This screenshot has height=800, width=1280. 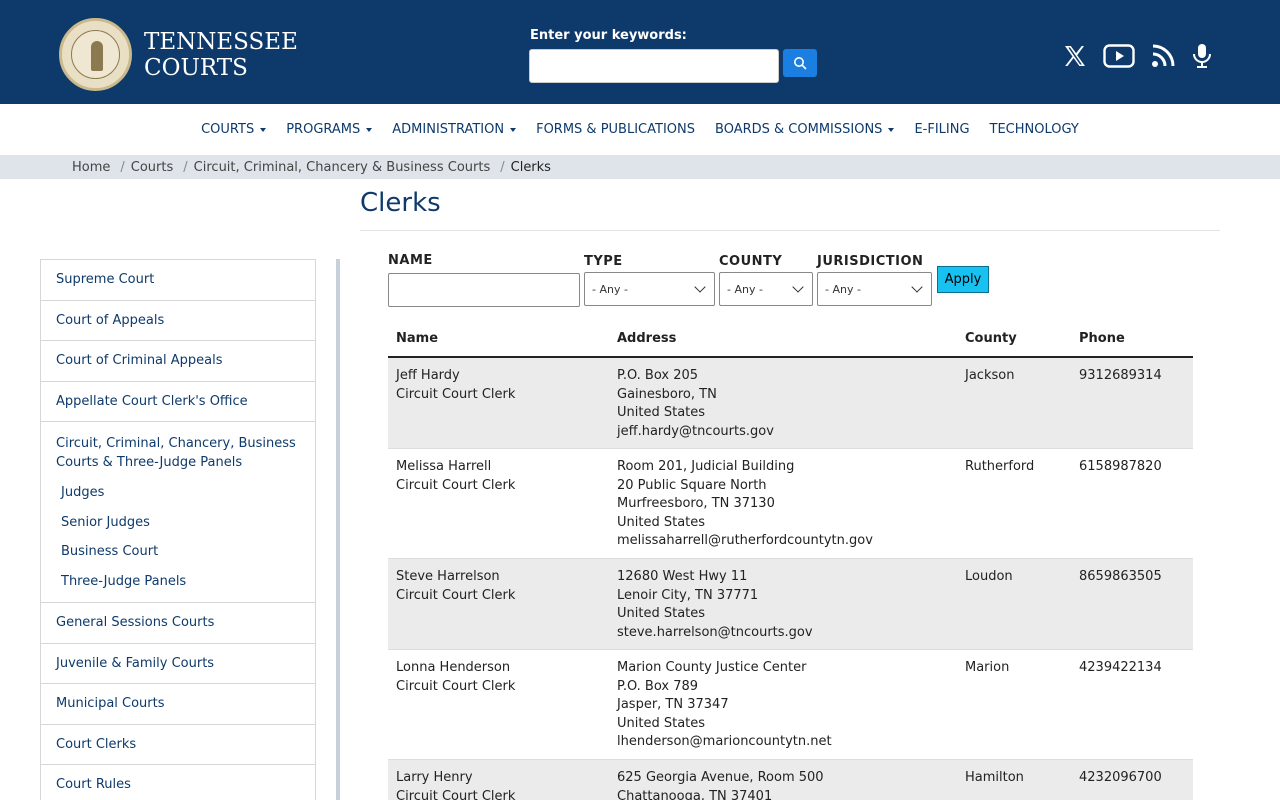 I want to click on search-button, so click(x=800, y=63).